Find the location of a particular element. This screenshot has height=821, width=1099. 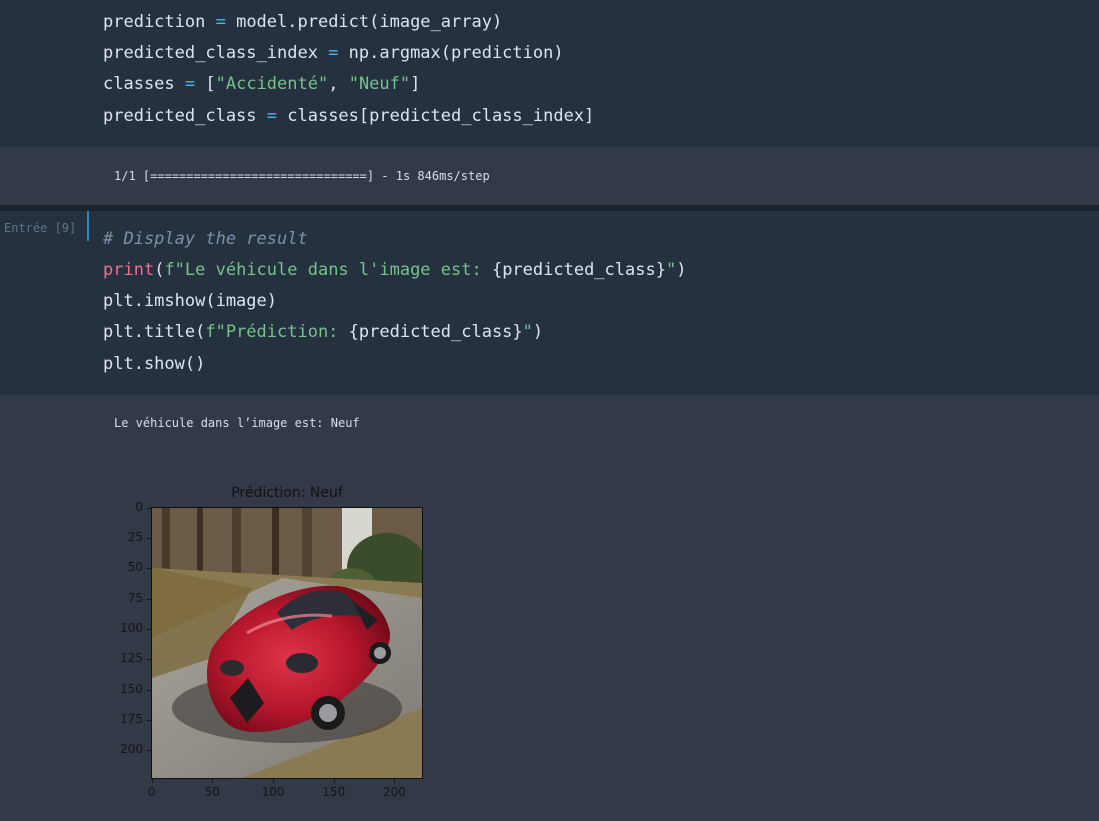

y-tick-label: 100 is located at coordinates (131, 628).